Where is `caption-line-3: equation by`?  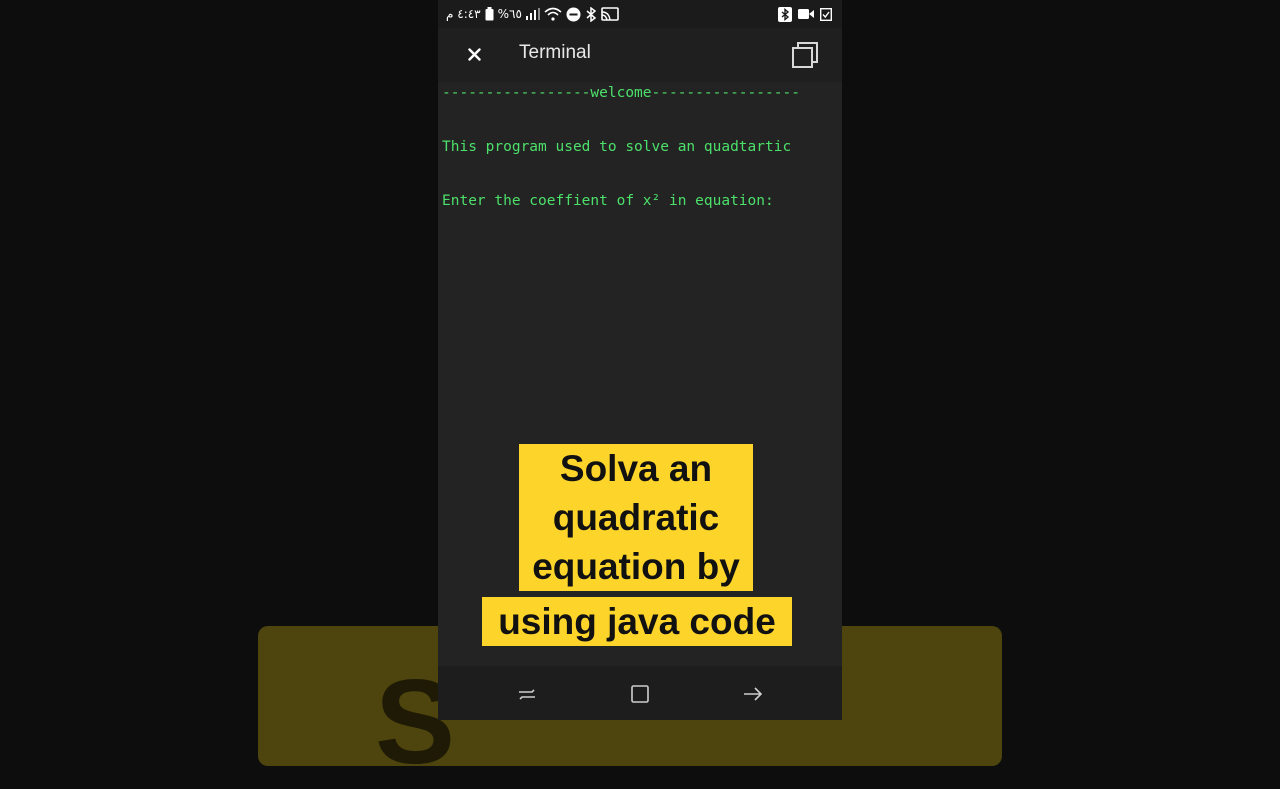 caption-line-3: equation by is located at coordinates (636, 566).